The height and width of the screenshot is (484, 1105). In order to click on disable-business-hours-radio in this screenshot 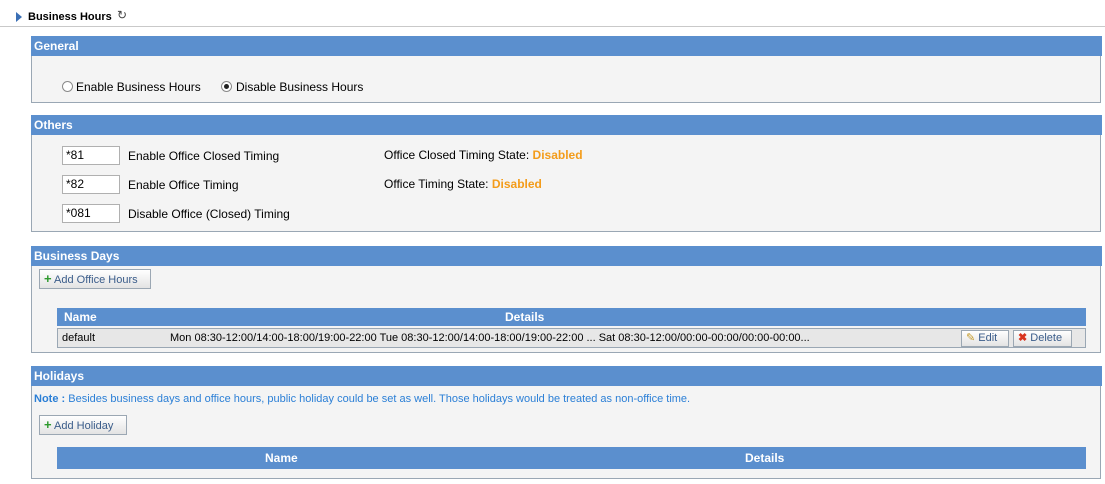, I will do `click(226, 86)`.